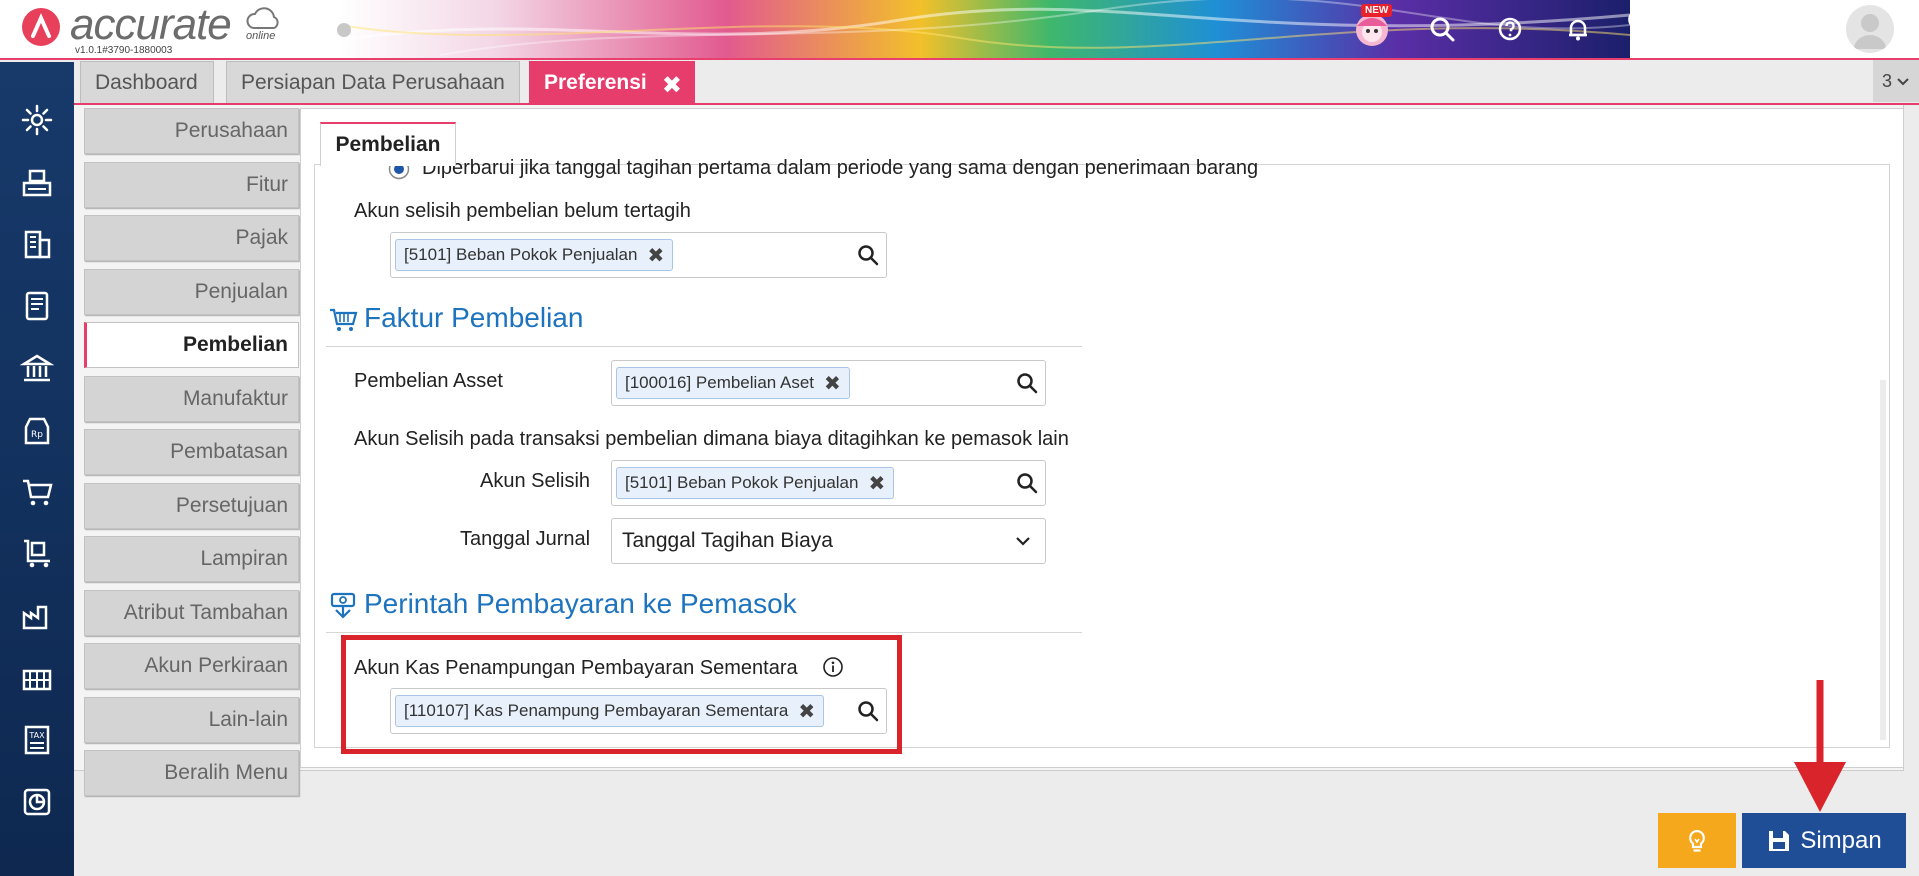 The width and height of the screenshot is (1919, 876). Describe the element at coordinates (191, 773) in the screenshot. I see `pref-nav-beralih-menu: Beralih Menu` at that location.